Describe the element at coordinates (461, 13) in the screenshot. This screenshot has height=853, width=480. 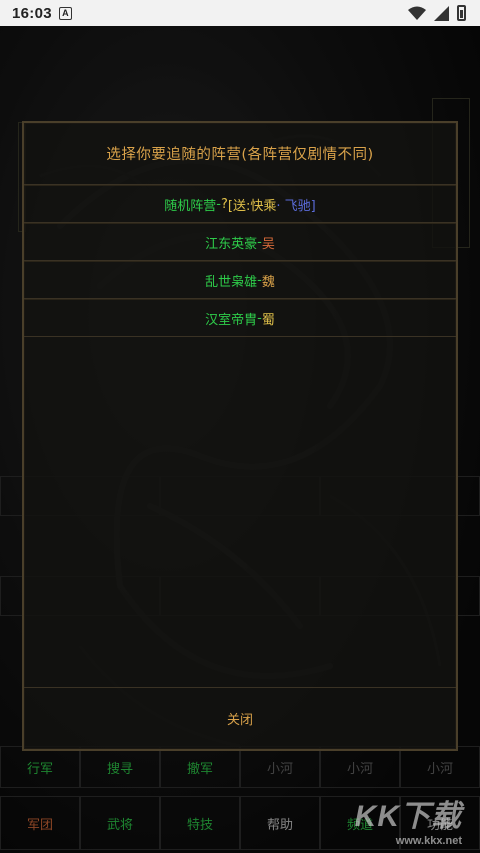
I see `battery-icon` at that location.